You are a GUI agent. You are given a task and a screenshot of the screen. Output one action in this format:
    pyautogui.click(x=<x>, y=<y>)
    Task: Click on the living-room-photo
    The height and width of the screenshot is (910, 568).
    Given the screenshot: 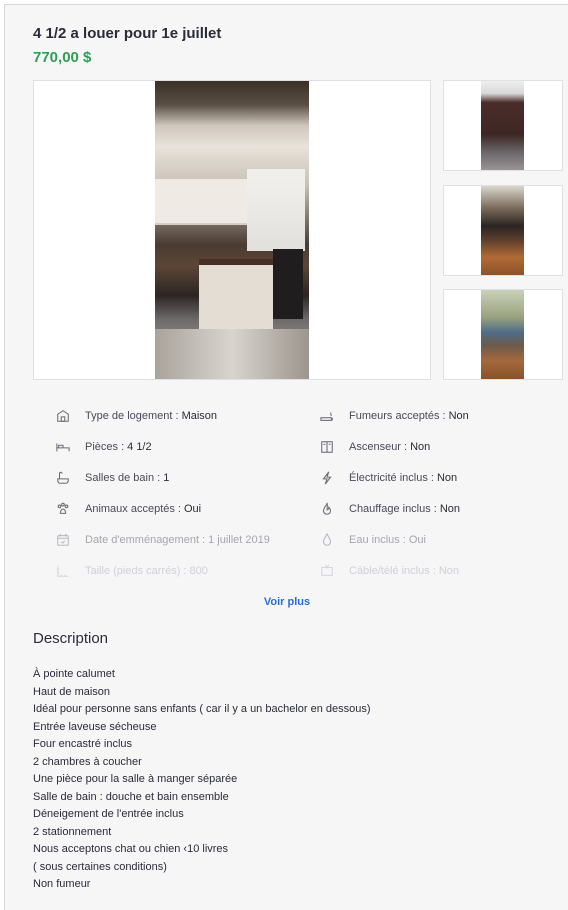 What is the action you would take?
    pyautogui.click(x=502, y=230)
    